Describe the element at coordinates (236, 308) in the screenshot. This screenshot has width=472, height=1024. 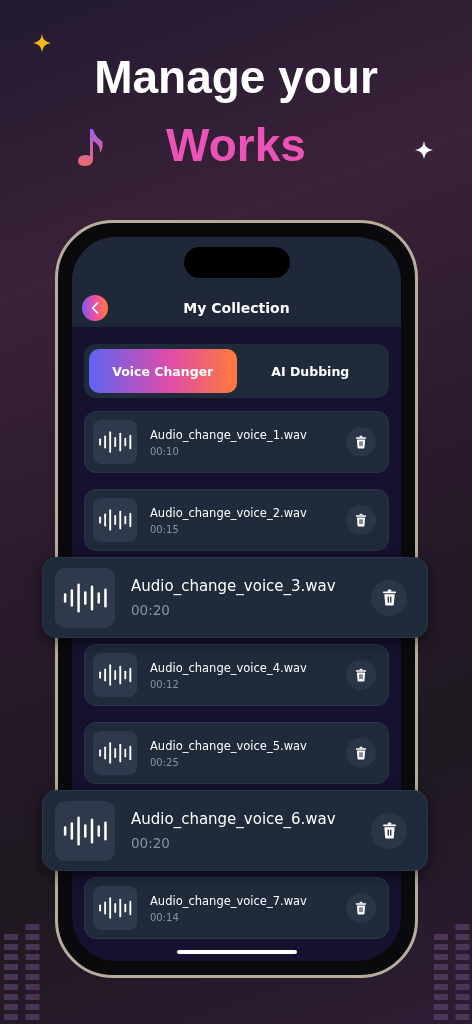
I see `screen-title: My Collection` at that location.